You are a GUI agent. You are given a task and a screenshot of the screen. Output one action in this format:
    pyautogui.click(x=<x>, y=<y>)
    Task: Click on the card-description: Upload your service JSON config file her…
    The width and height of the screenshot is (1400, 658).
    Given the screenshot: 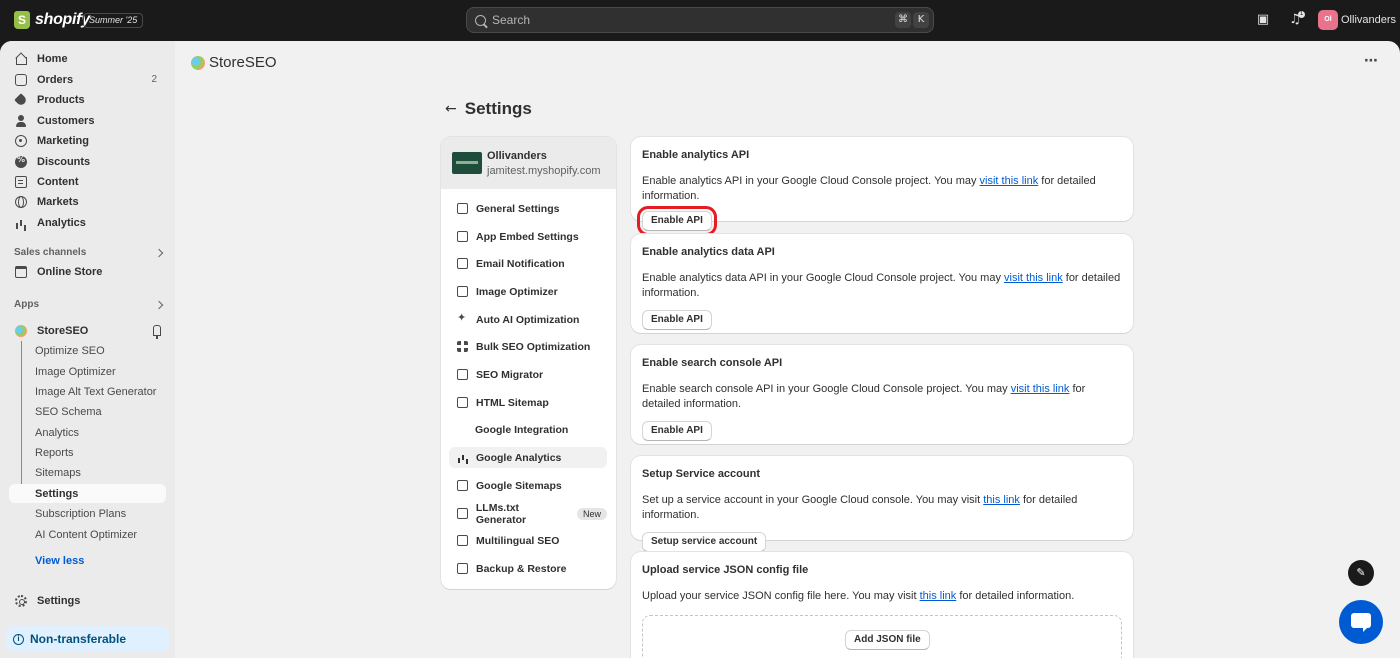 What is the action you would take?
    pyautogui.click(x=882, y=596)
    